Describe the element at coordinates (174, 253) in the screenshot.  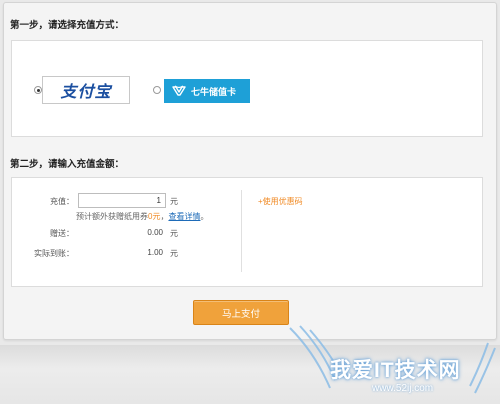
I see `actual-unit: 元` at that location.